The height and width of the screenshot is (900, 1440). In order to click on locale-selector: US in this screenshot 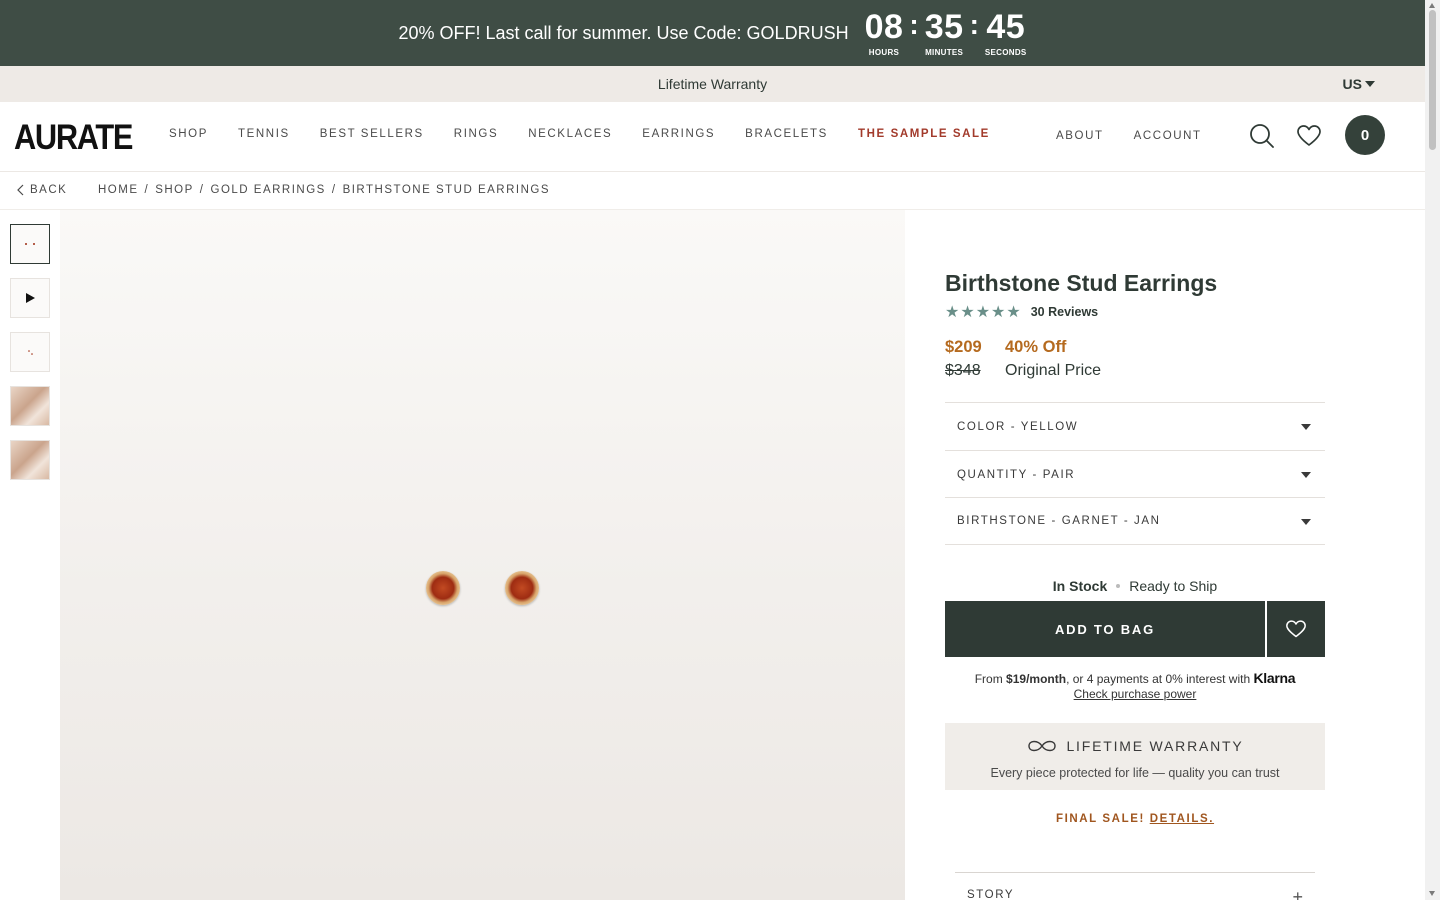, I will do `click(1359, 84)`.